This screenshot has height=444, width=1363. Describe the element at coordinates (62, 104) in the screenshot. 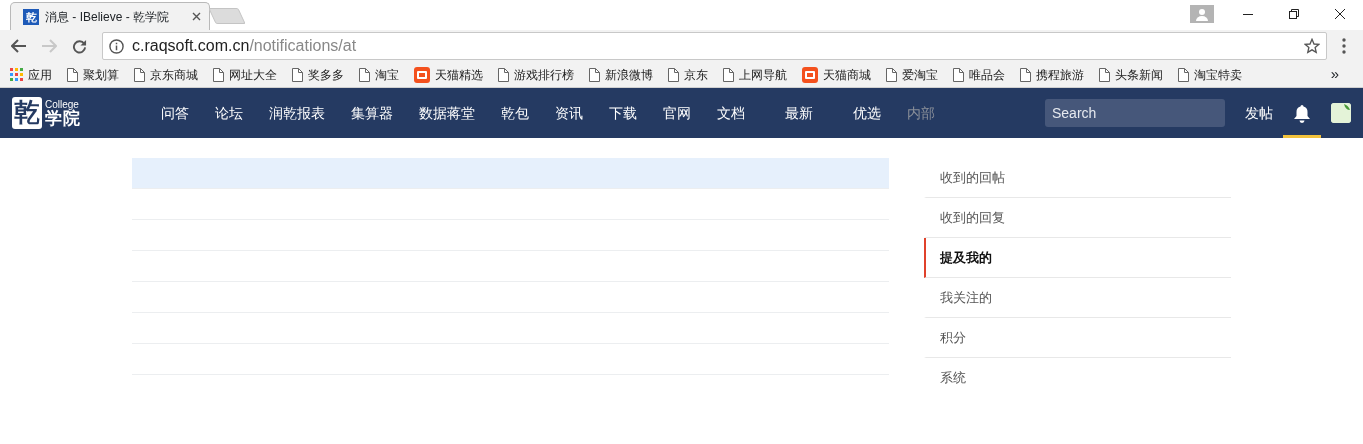

I see `logo-subtitle: College` at that location.